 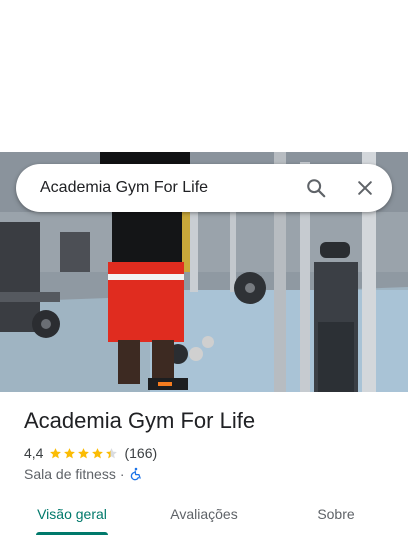 What do you see at coordinates (72, 516) in the screenshot?
I see `tab-overview: Visão geral` at bounding box center [72, 516].